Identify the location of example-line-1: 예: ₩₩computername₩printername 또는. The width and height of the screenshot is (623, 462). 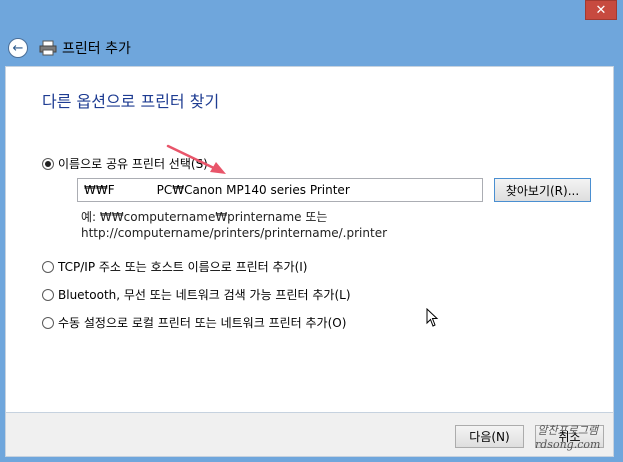
(204, 217).